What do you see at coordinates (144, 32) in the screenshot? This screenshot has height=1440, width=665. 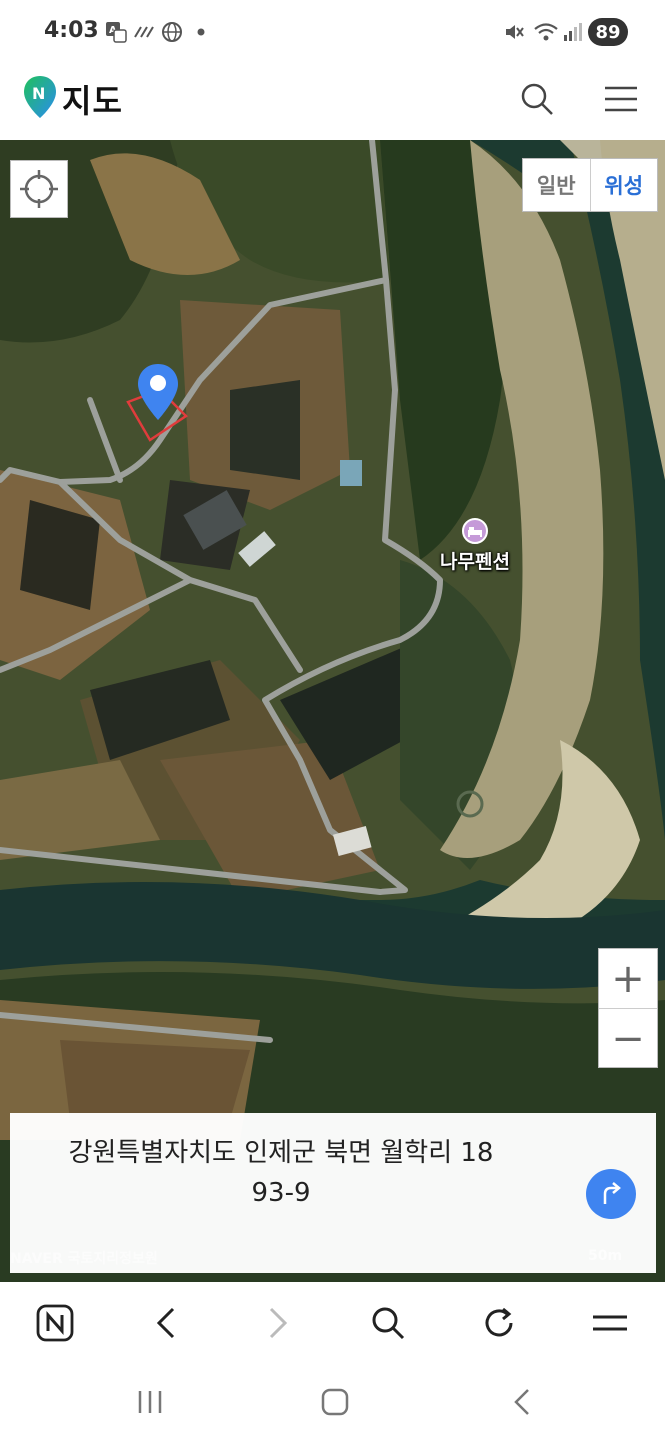 I see `signal-slash-icon` at bounding box center [144, 32].